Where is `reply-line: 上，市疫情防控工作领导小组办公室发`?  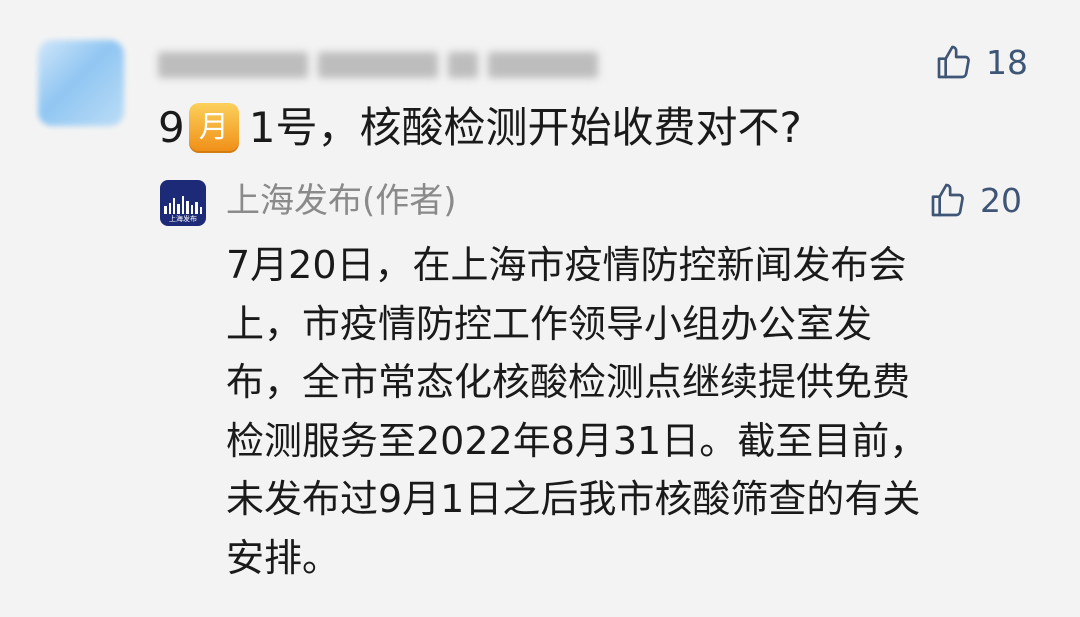 reply-line: 上，市疫情防控工作领导小组办公室发 is located at coordinates (549, 323).